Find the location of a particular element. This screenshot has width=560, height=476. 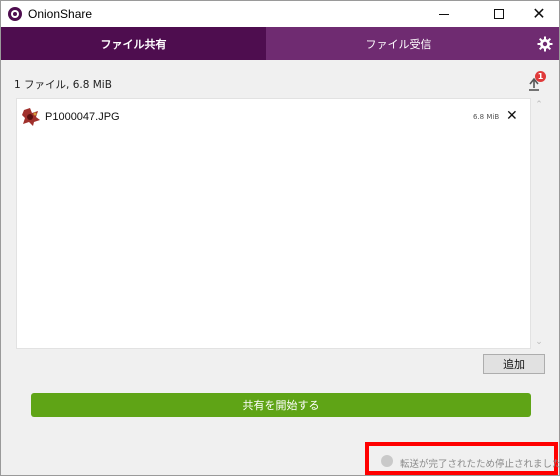

file-summary: 1 ファイル, 6.8 MiB is located at coordinates (63, 85).